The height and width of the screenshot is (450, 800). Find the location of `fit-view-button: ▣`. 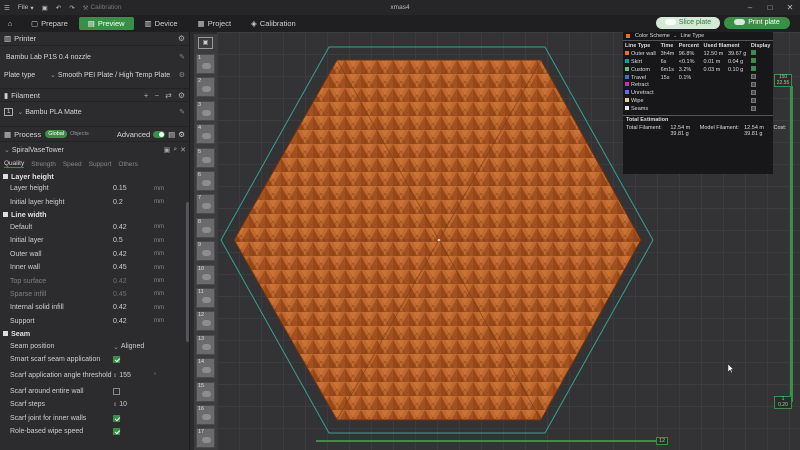

fit-view-button: ▣ is located at coordinates (205, 43).